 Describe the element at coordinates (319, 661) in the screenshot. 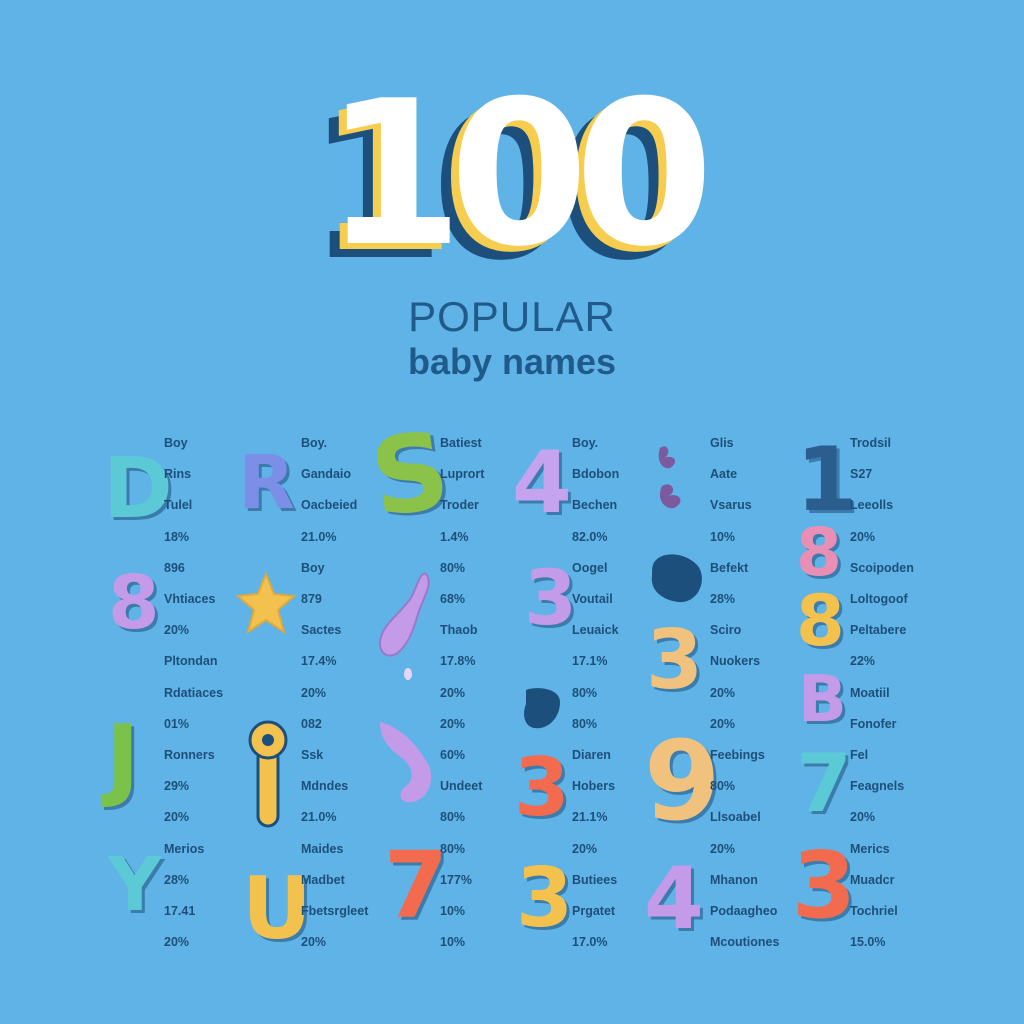

I see `name-entry: 17.4%` at that location.